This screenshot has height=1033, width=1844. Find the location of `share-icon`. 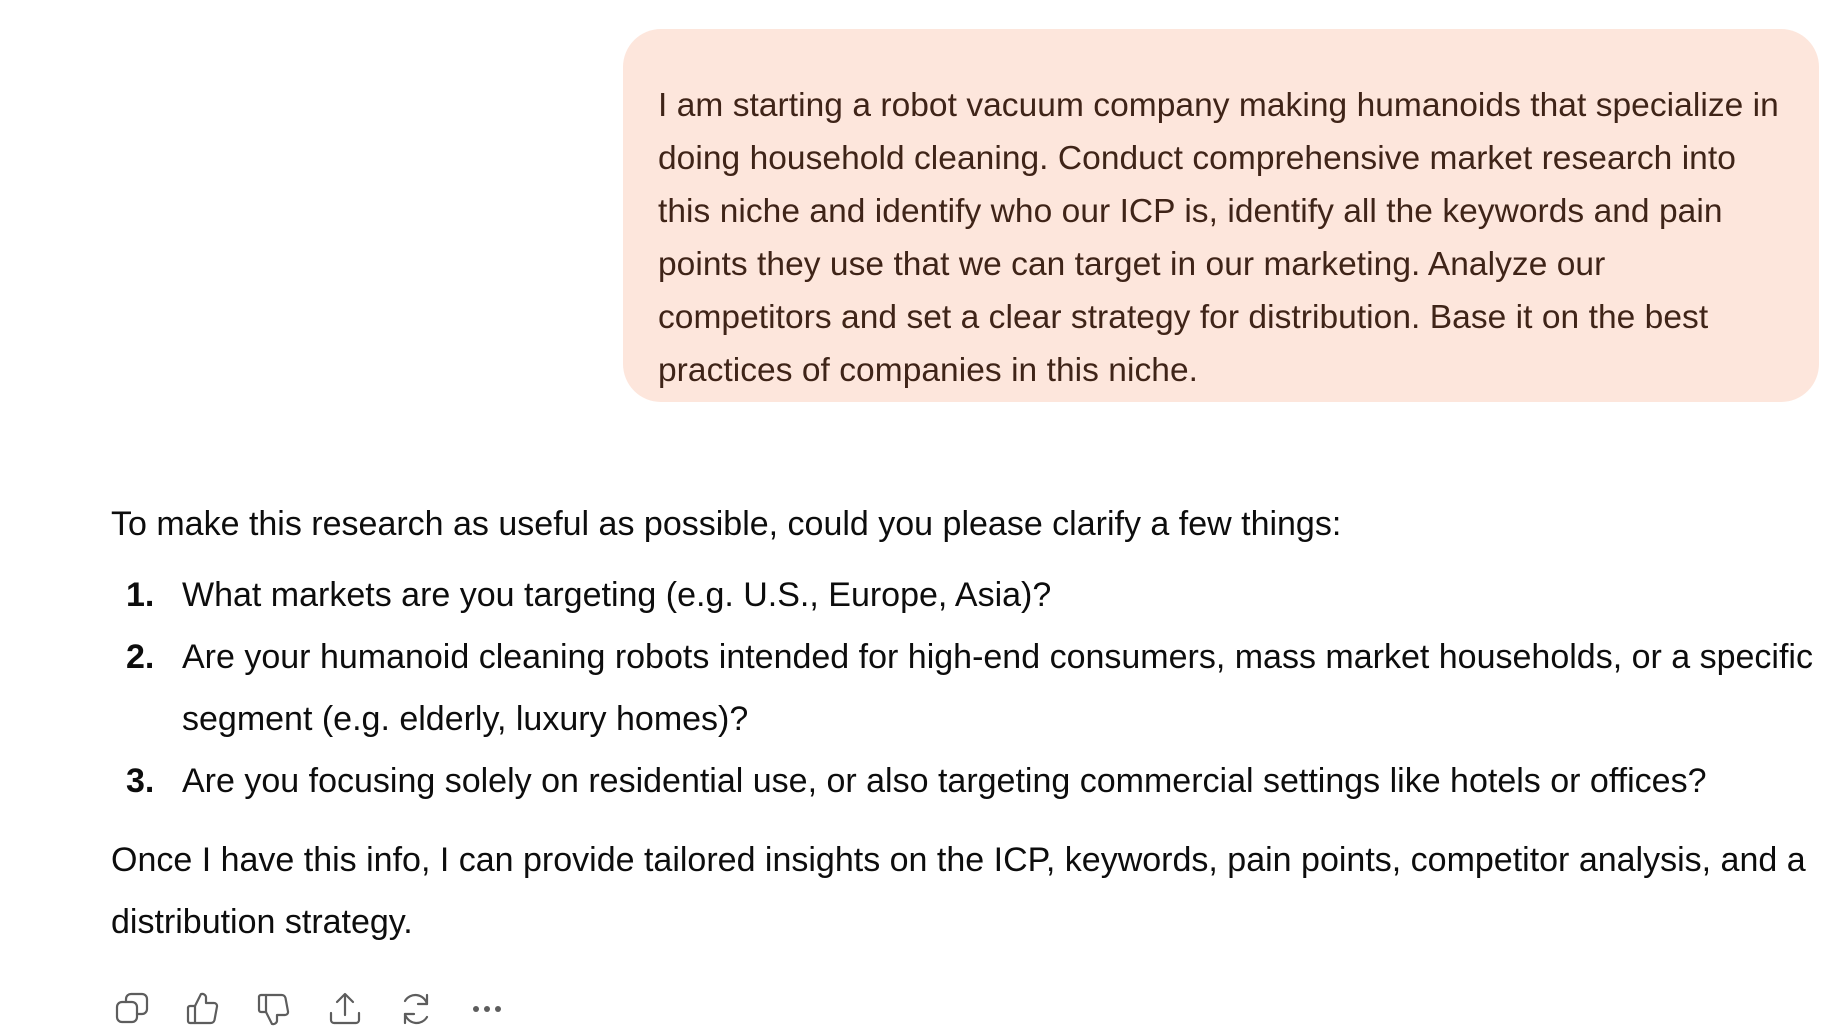

share-icon is located at coordinates (345, 1008).